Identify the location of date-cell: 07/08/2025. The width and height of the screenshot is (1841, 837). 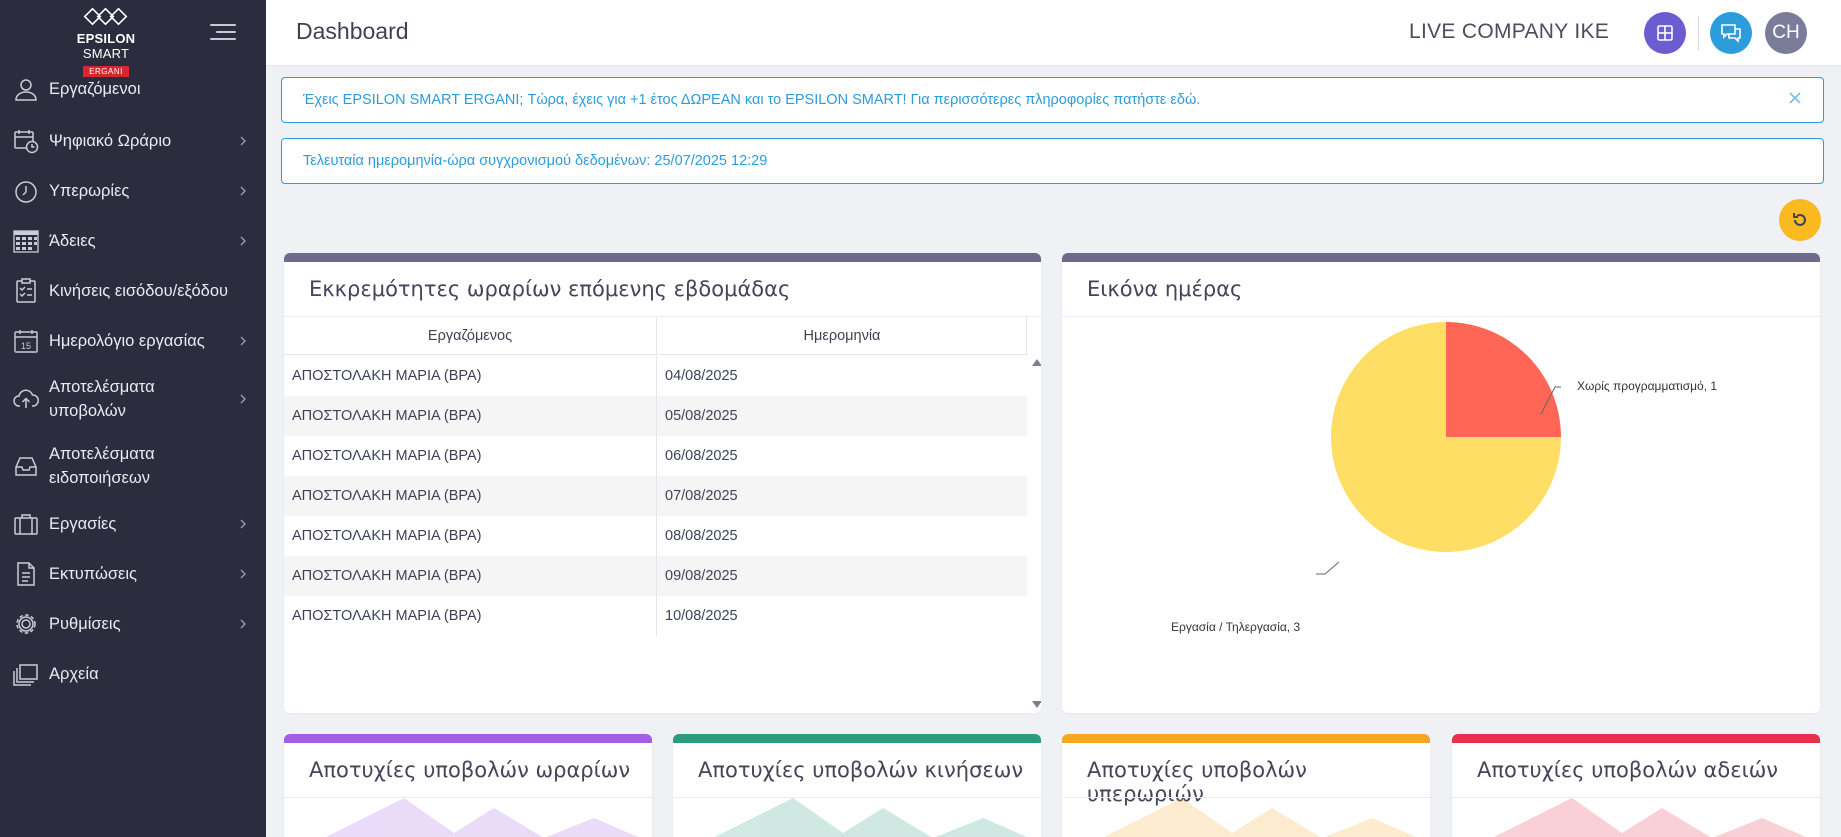
(701, 496).